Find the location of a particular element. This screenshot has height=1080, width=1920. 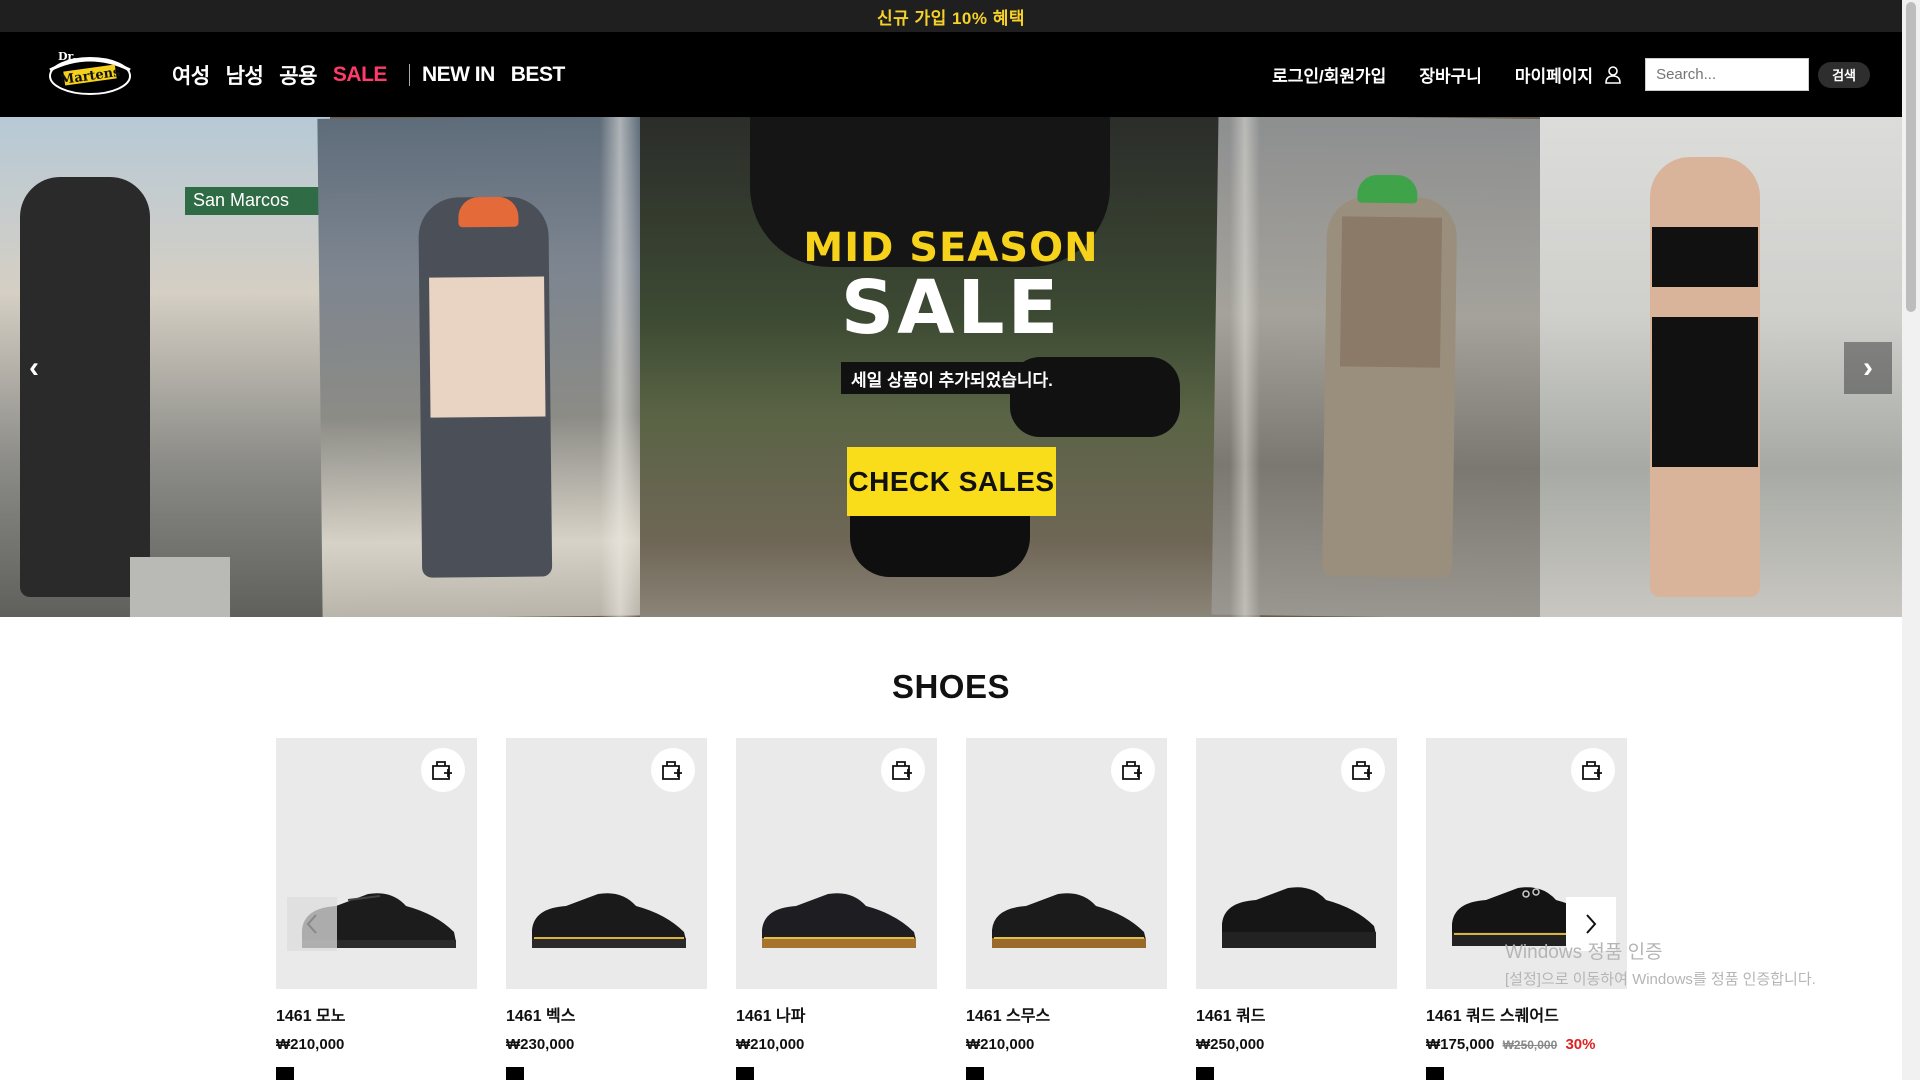

product-card: 1461 벡스 ₩230,000 is located at coordinates (606, 909).